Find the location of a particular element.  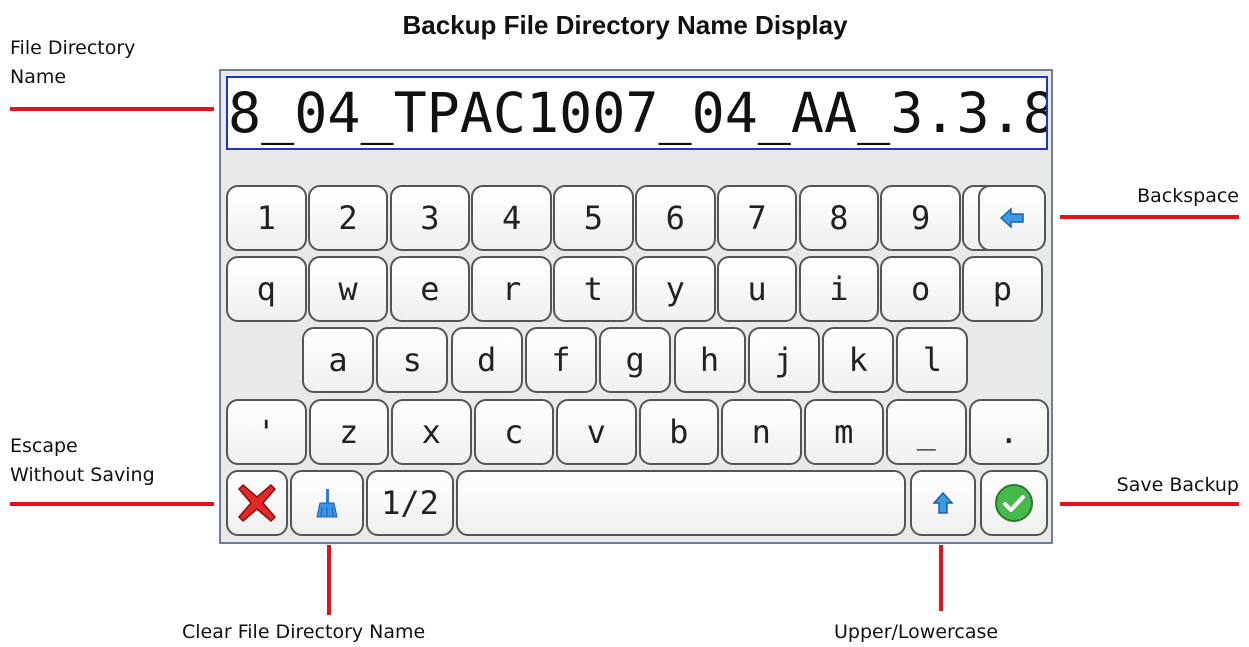

key-label: c is located at coordinates (514, 432).